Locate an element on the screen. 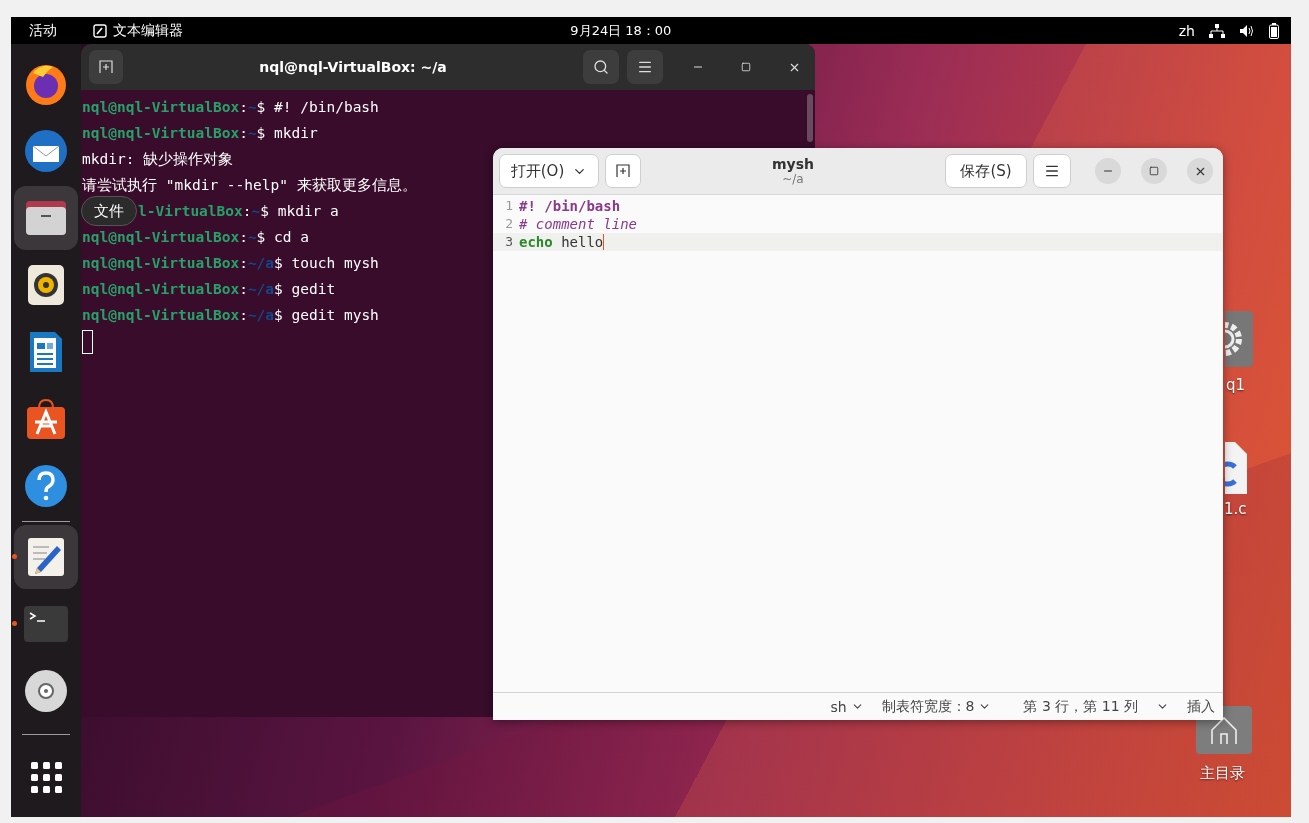  terminal-line: nql@nql-VirtualBox:~$ cd a is located at coordinates (195, 237).